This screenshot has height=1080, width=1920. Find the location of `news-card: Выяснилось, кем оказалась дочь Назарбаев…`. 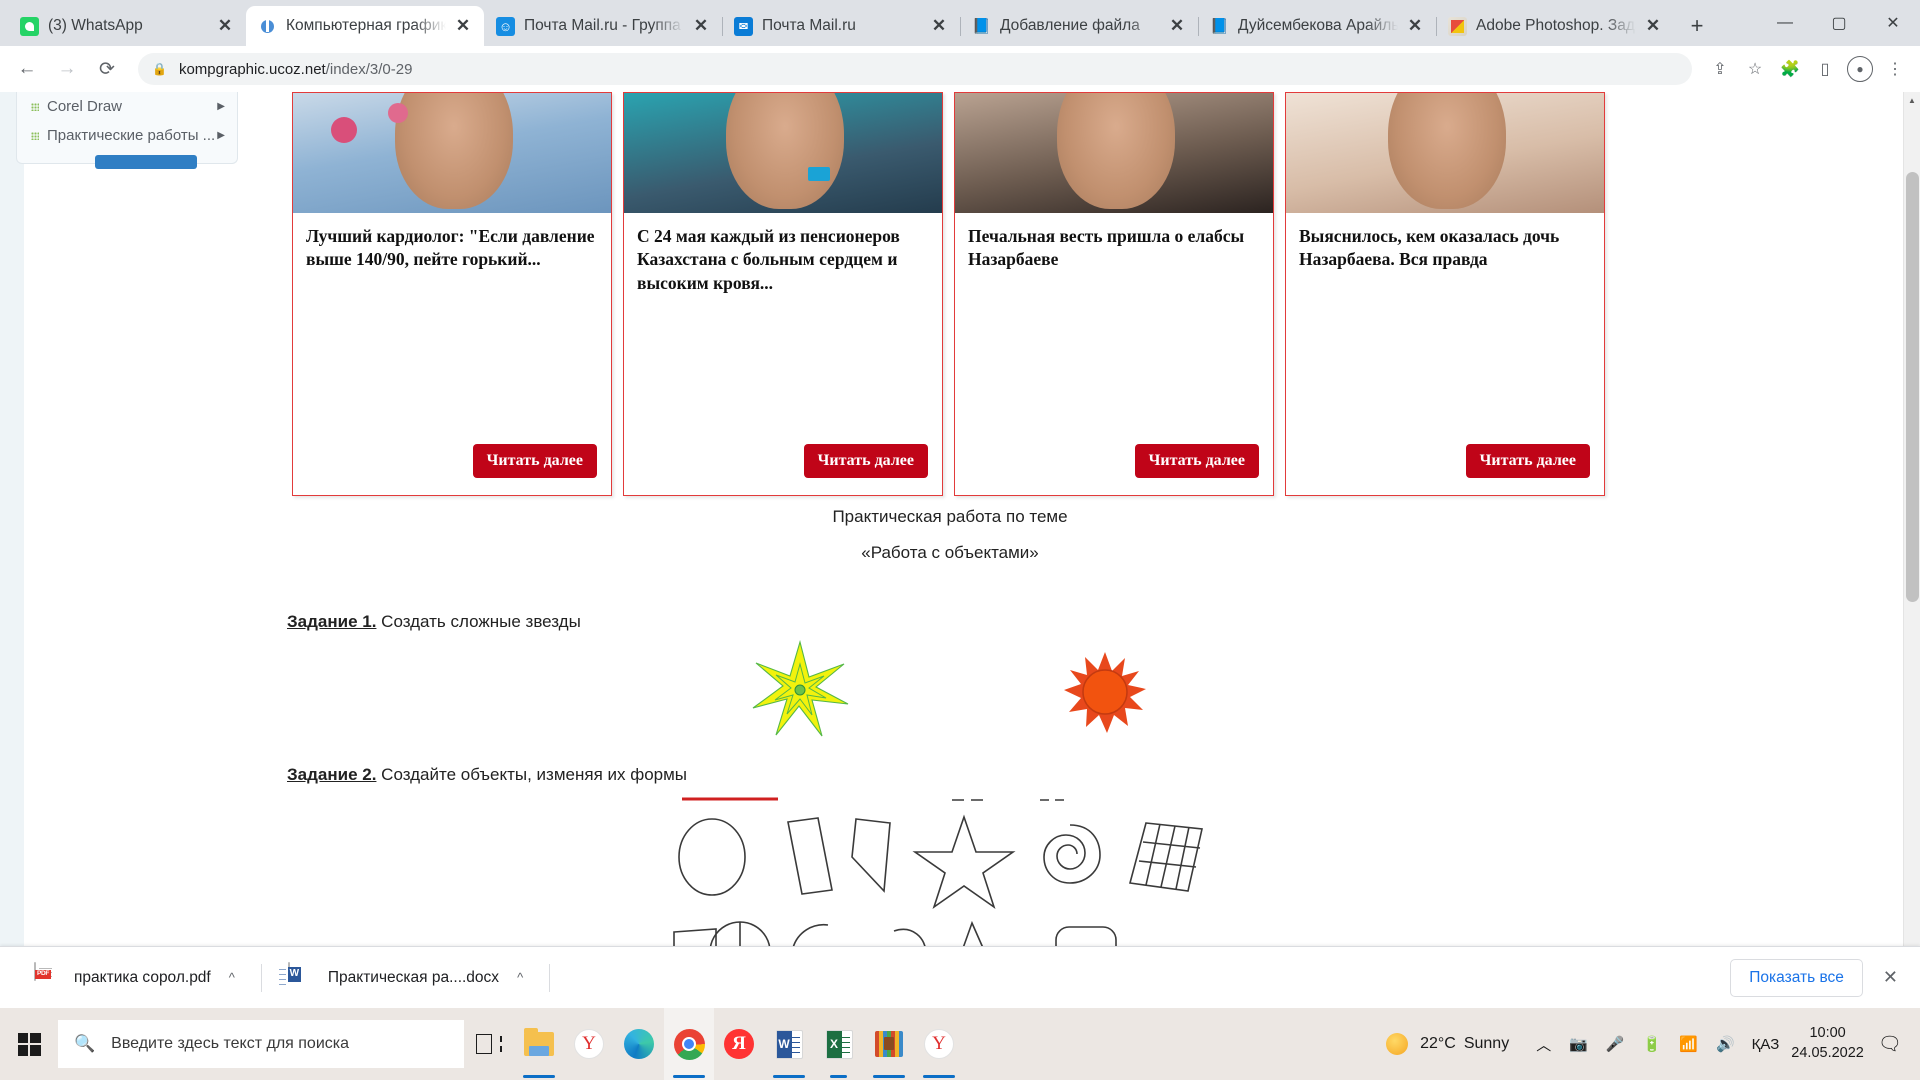

news-card: Выяснилось, кем оказалась дочь Назарбаев… is located at coordinates (1445, 294).